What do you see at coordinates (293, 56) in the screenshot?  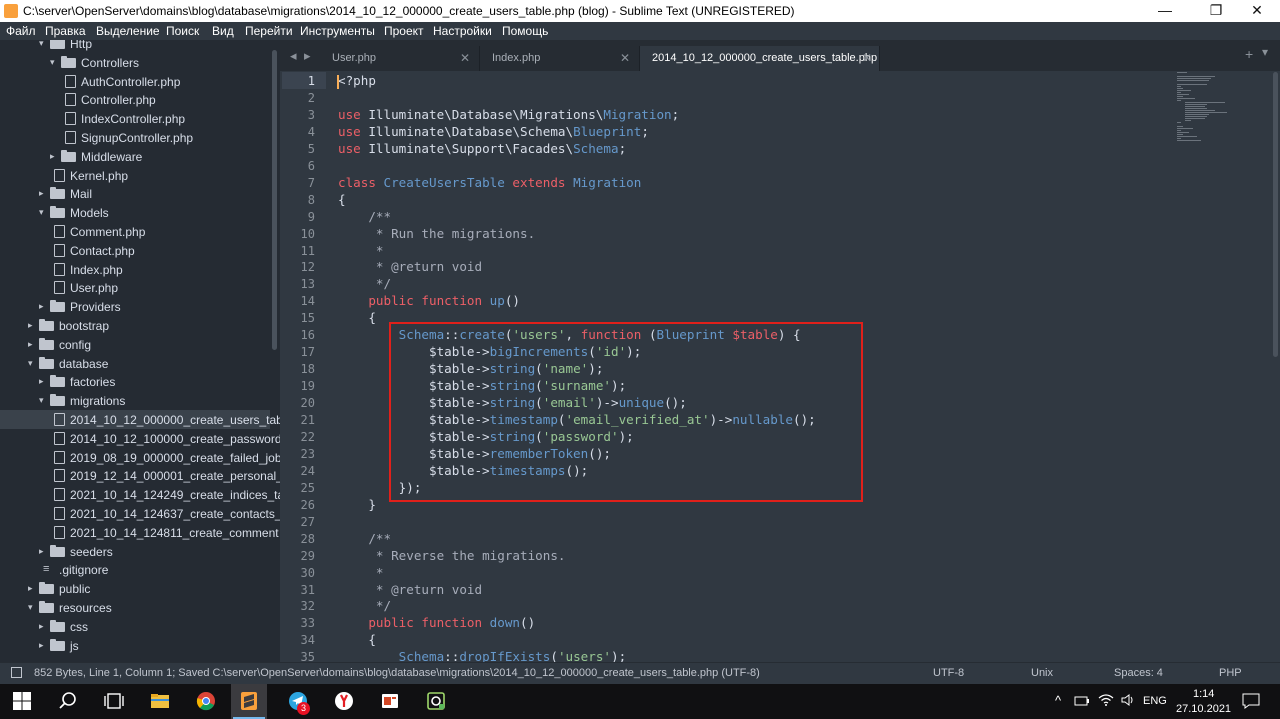 I see `tab-scroll-left-icon: ◂` at bounding box center [293, 56].